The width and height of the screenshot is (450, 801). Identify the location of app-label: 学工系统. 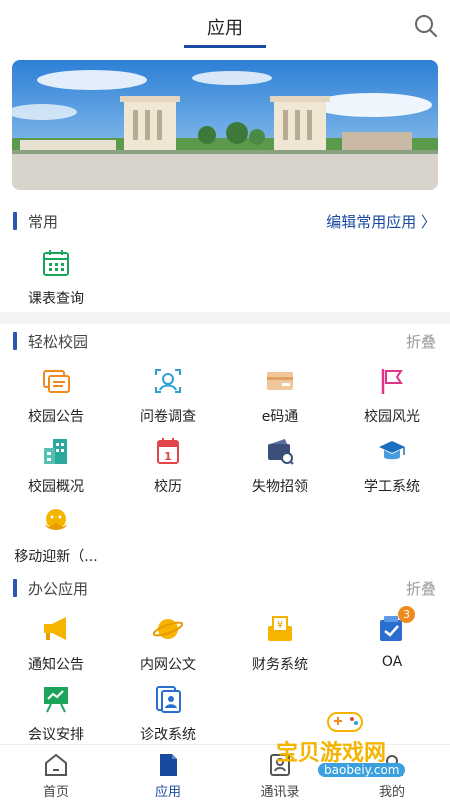
(392, 487).